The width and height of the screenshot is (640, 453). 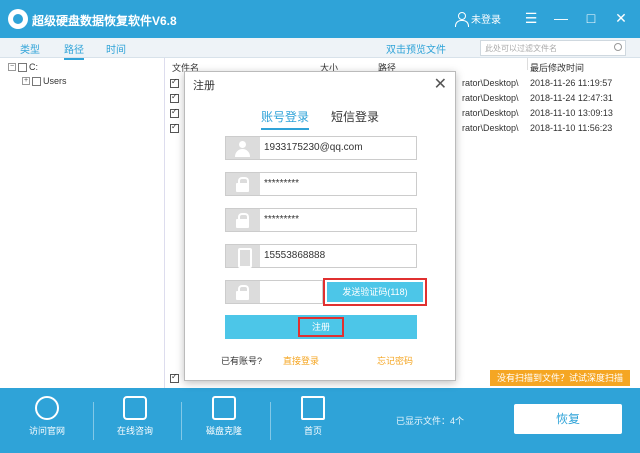 I want to click on collapse-icon: −, so click(x=12, y=67).